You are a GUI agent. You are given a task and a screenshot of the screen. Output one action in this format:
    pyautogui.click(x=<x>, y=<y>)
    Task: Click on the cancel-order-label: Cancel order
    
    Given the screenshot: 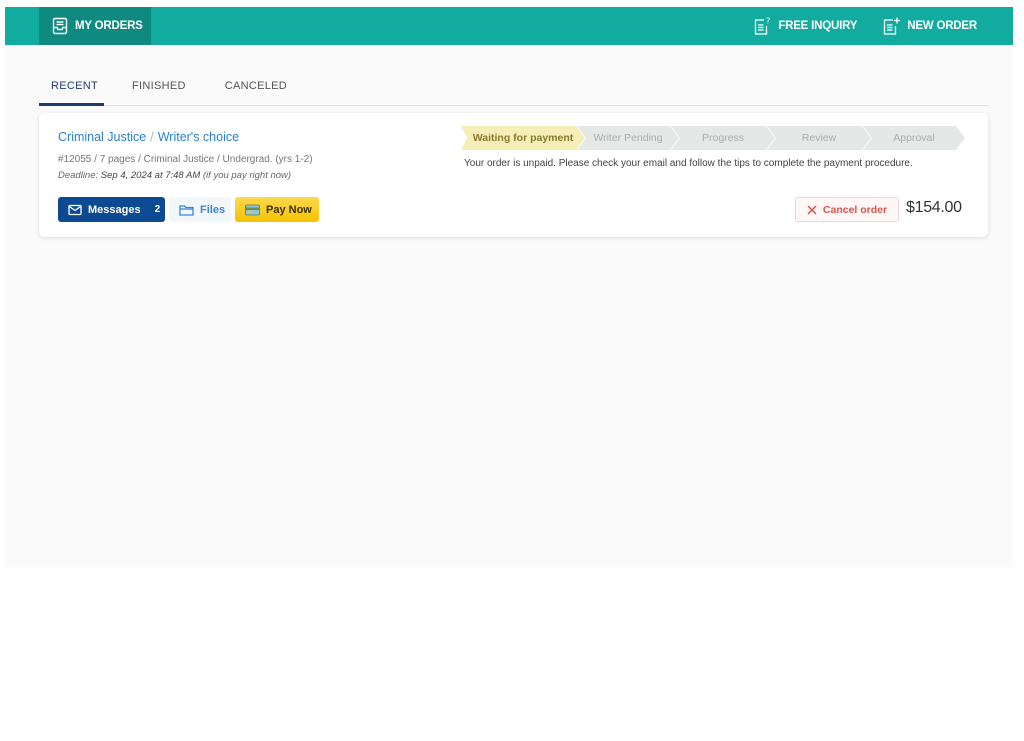 What is the action you would take?
    pyautogui.click(x=855, y=209)
    